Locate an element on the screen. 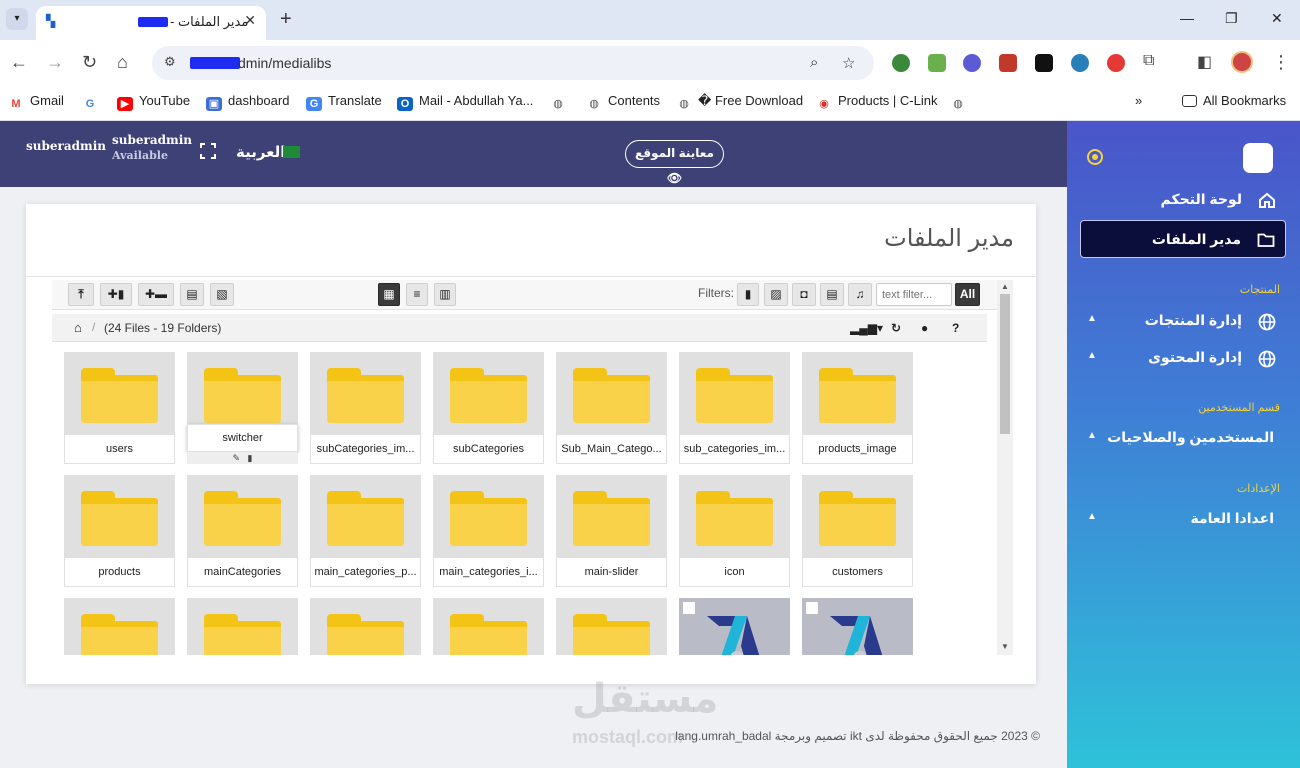  sidebar-item-manage-products: إدارة المنتجات ▲ is located at coordinates (1183, 321).